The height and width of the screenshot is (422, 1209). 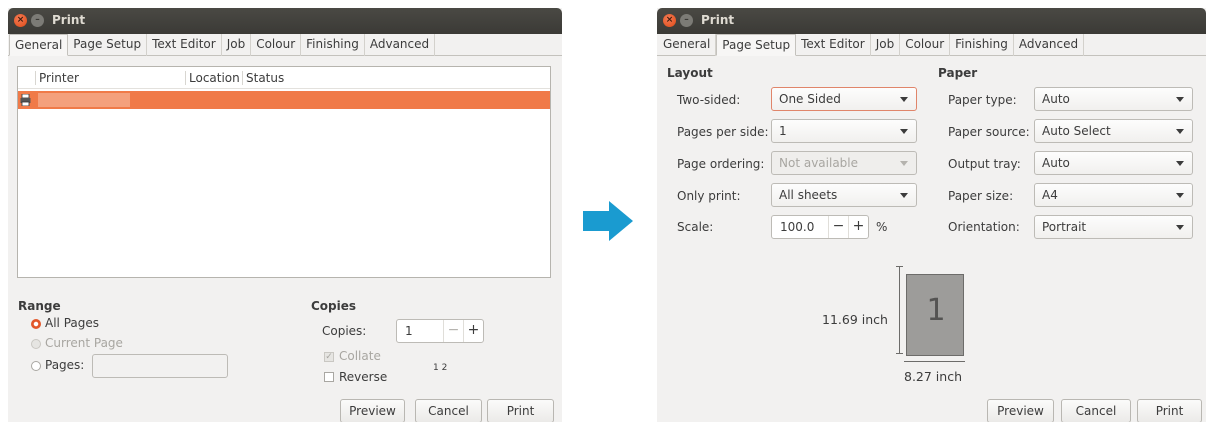 What do you see at coordinates (1056, 163) in the screenshot?
I see `output-tray-value: Auto` at bounding box center [1056, 163].